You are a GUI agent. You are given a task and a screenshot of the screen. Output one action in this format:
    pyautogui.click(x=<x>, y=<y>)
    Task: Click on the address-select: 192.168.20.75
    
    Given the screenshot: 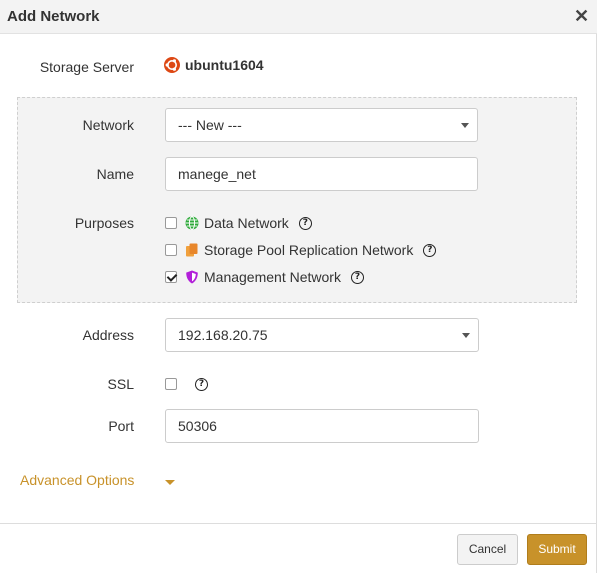 What is the action you would take?
    pyautogui.click(x=322, y=335)
    